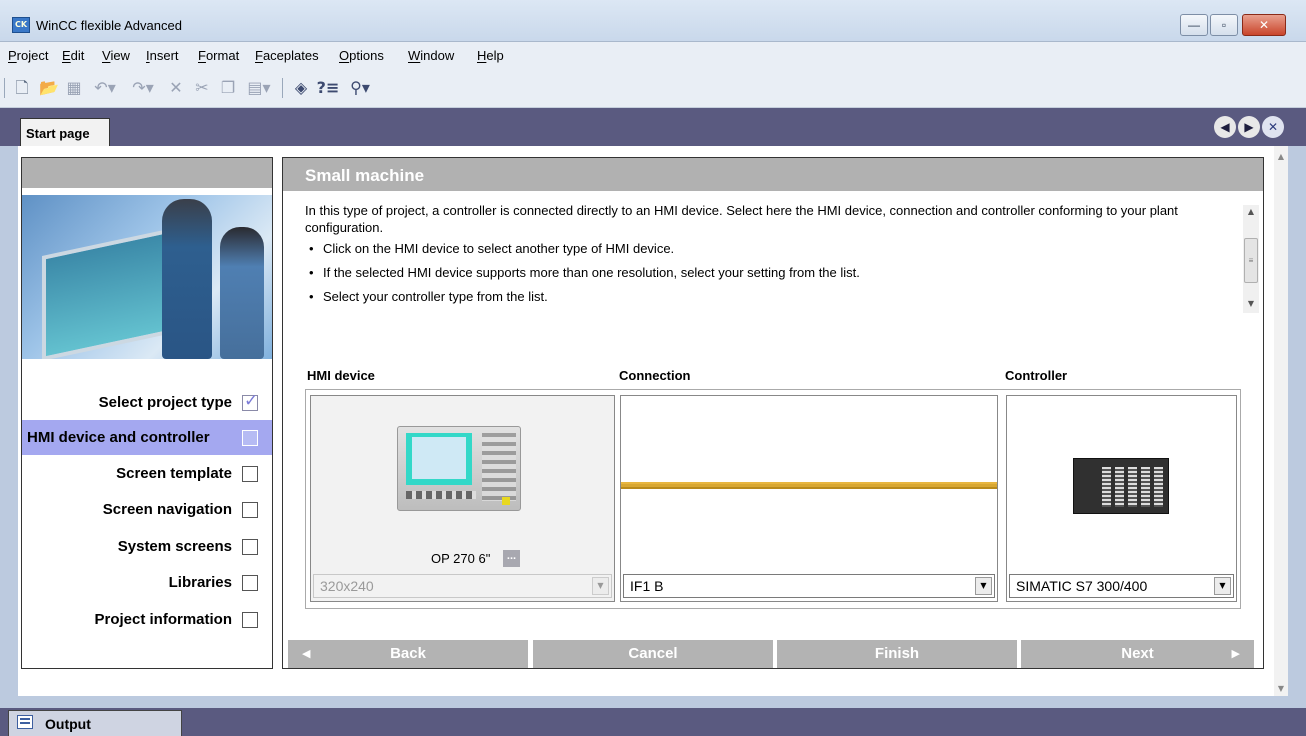  I want to click on cancel-button: Cancel, so click(653, 654).